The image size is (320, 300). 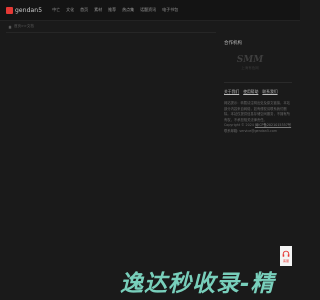 What do you see at coordinates (9, 10) in the screenshot?
I see `logo-icon` at bounding box center [9, 10].